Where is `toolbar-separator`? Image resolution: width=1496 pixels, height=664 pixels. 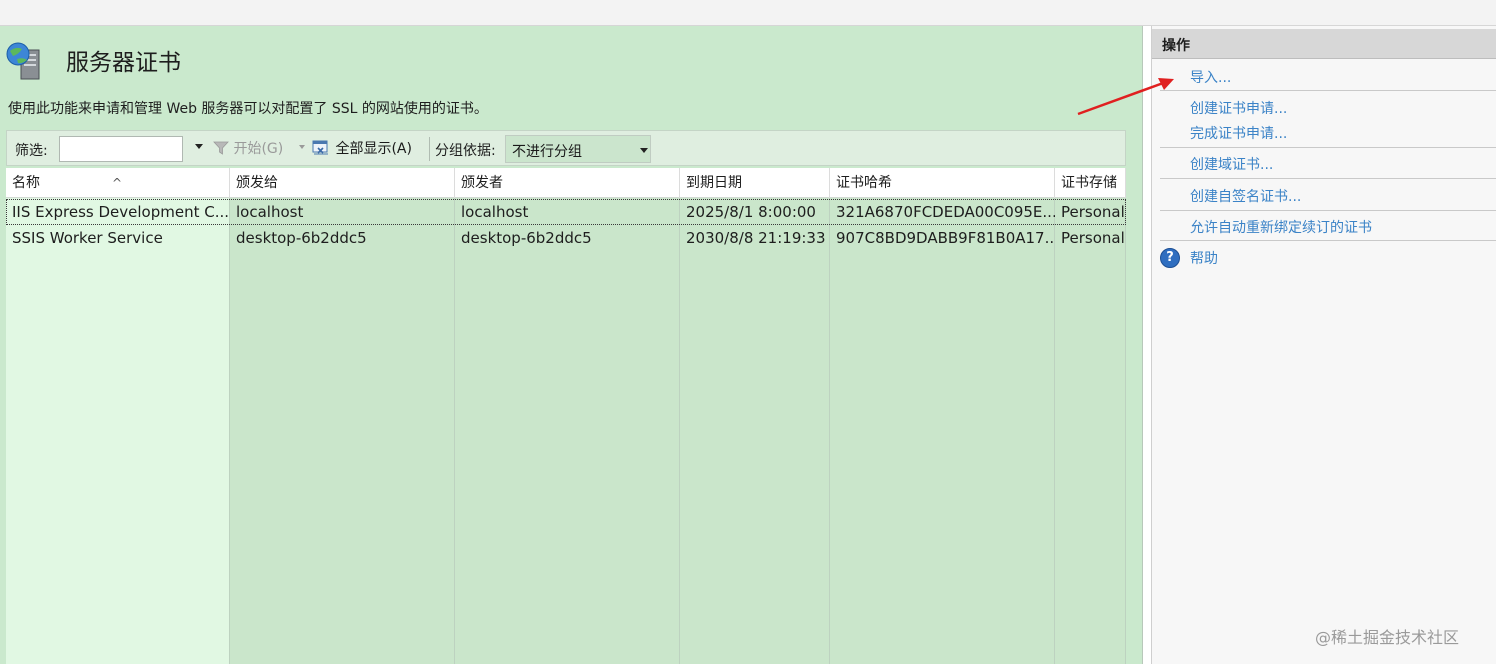
toolbar-separator is located at coordinates (429, 149).